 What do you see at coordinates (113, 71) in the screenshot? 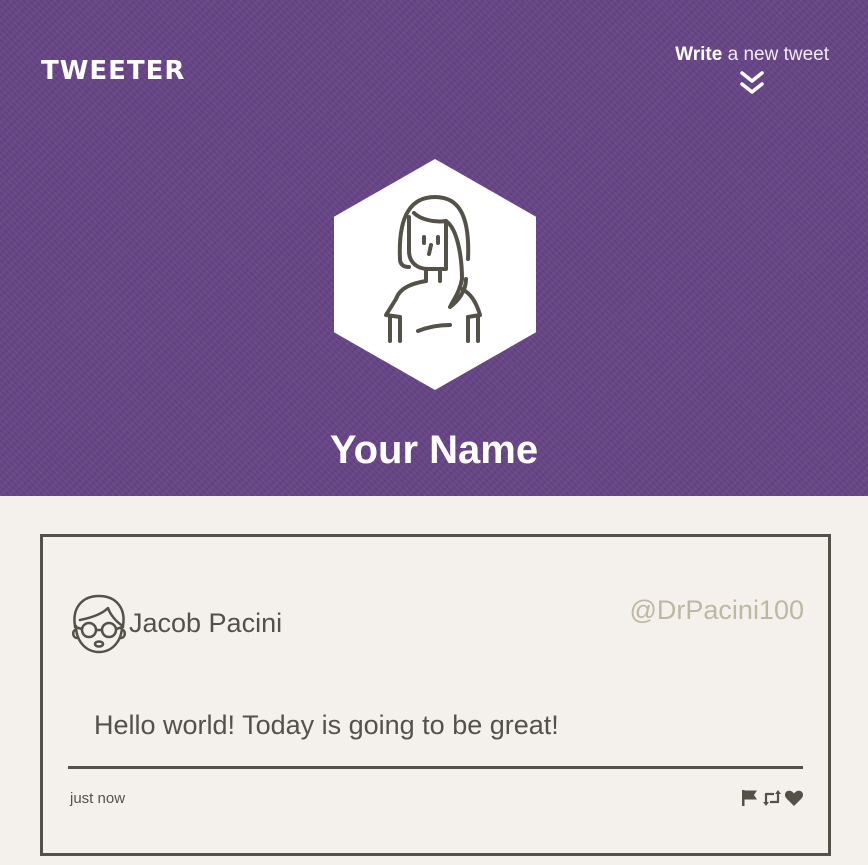
I see `logo: TWEETER` at bounding box center [113, 71].